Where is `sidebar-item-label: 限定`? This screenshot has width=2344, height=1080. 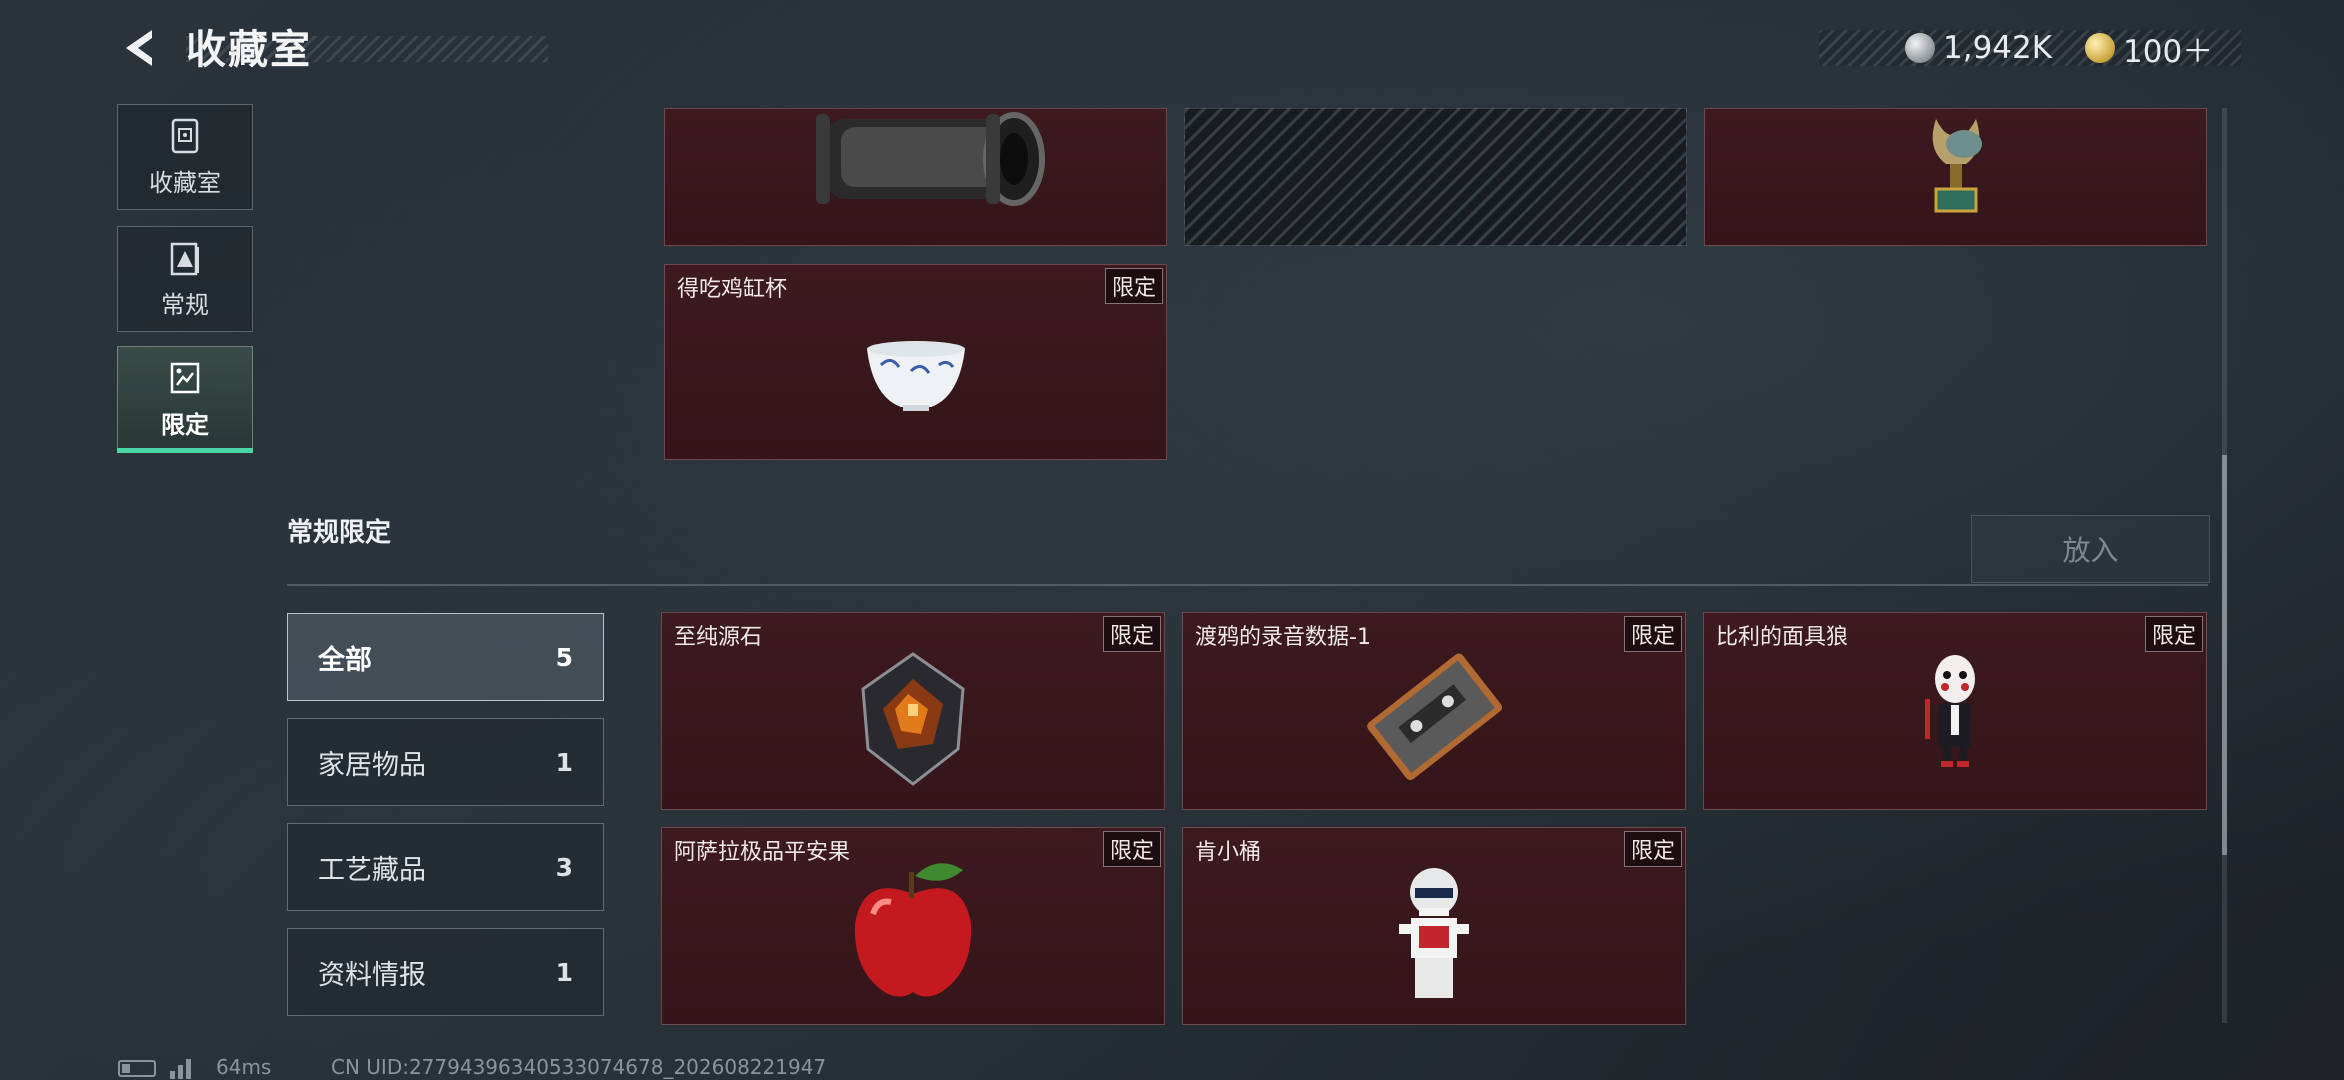
sidebar-item-label: 限定 is located at coordinates (185, 424).